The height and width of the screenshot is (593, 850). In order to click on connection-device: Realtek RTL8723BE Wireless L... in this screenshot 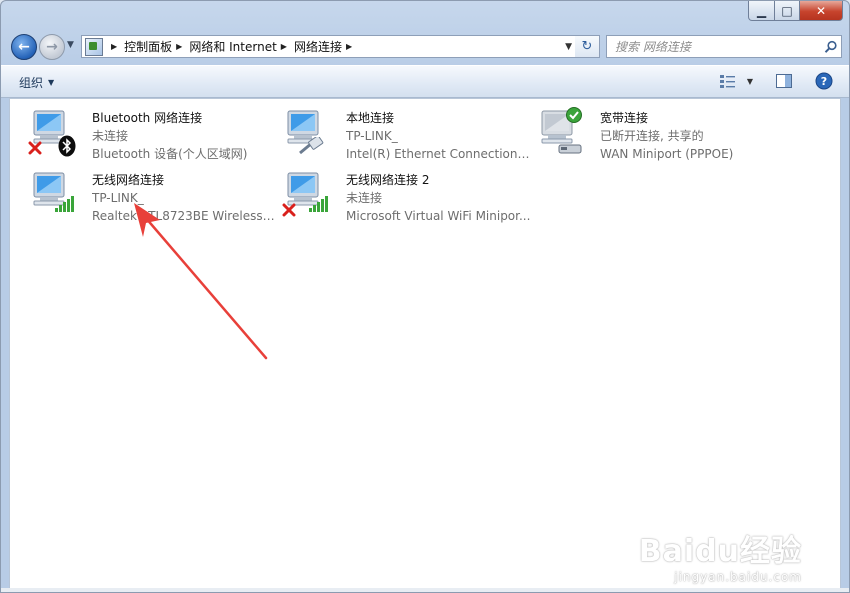, I will do `click(185, 216)`.